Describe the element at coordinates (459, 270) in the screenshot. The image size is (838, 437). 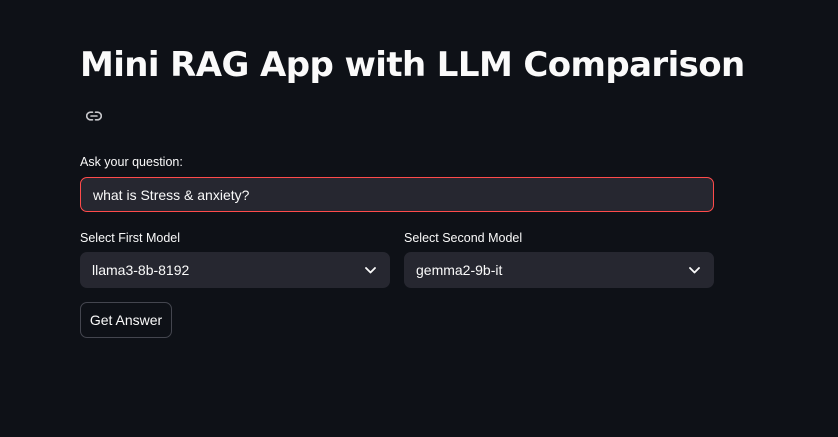
I see `second-model-value: gemma2-9b-it` at that location.